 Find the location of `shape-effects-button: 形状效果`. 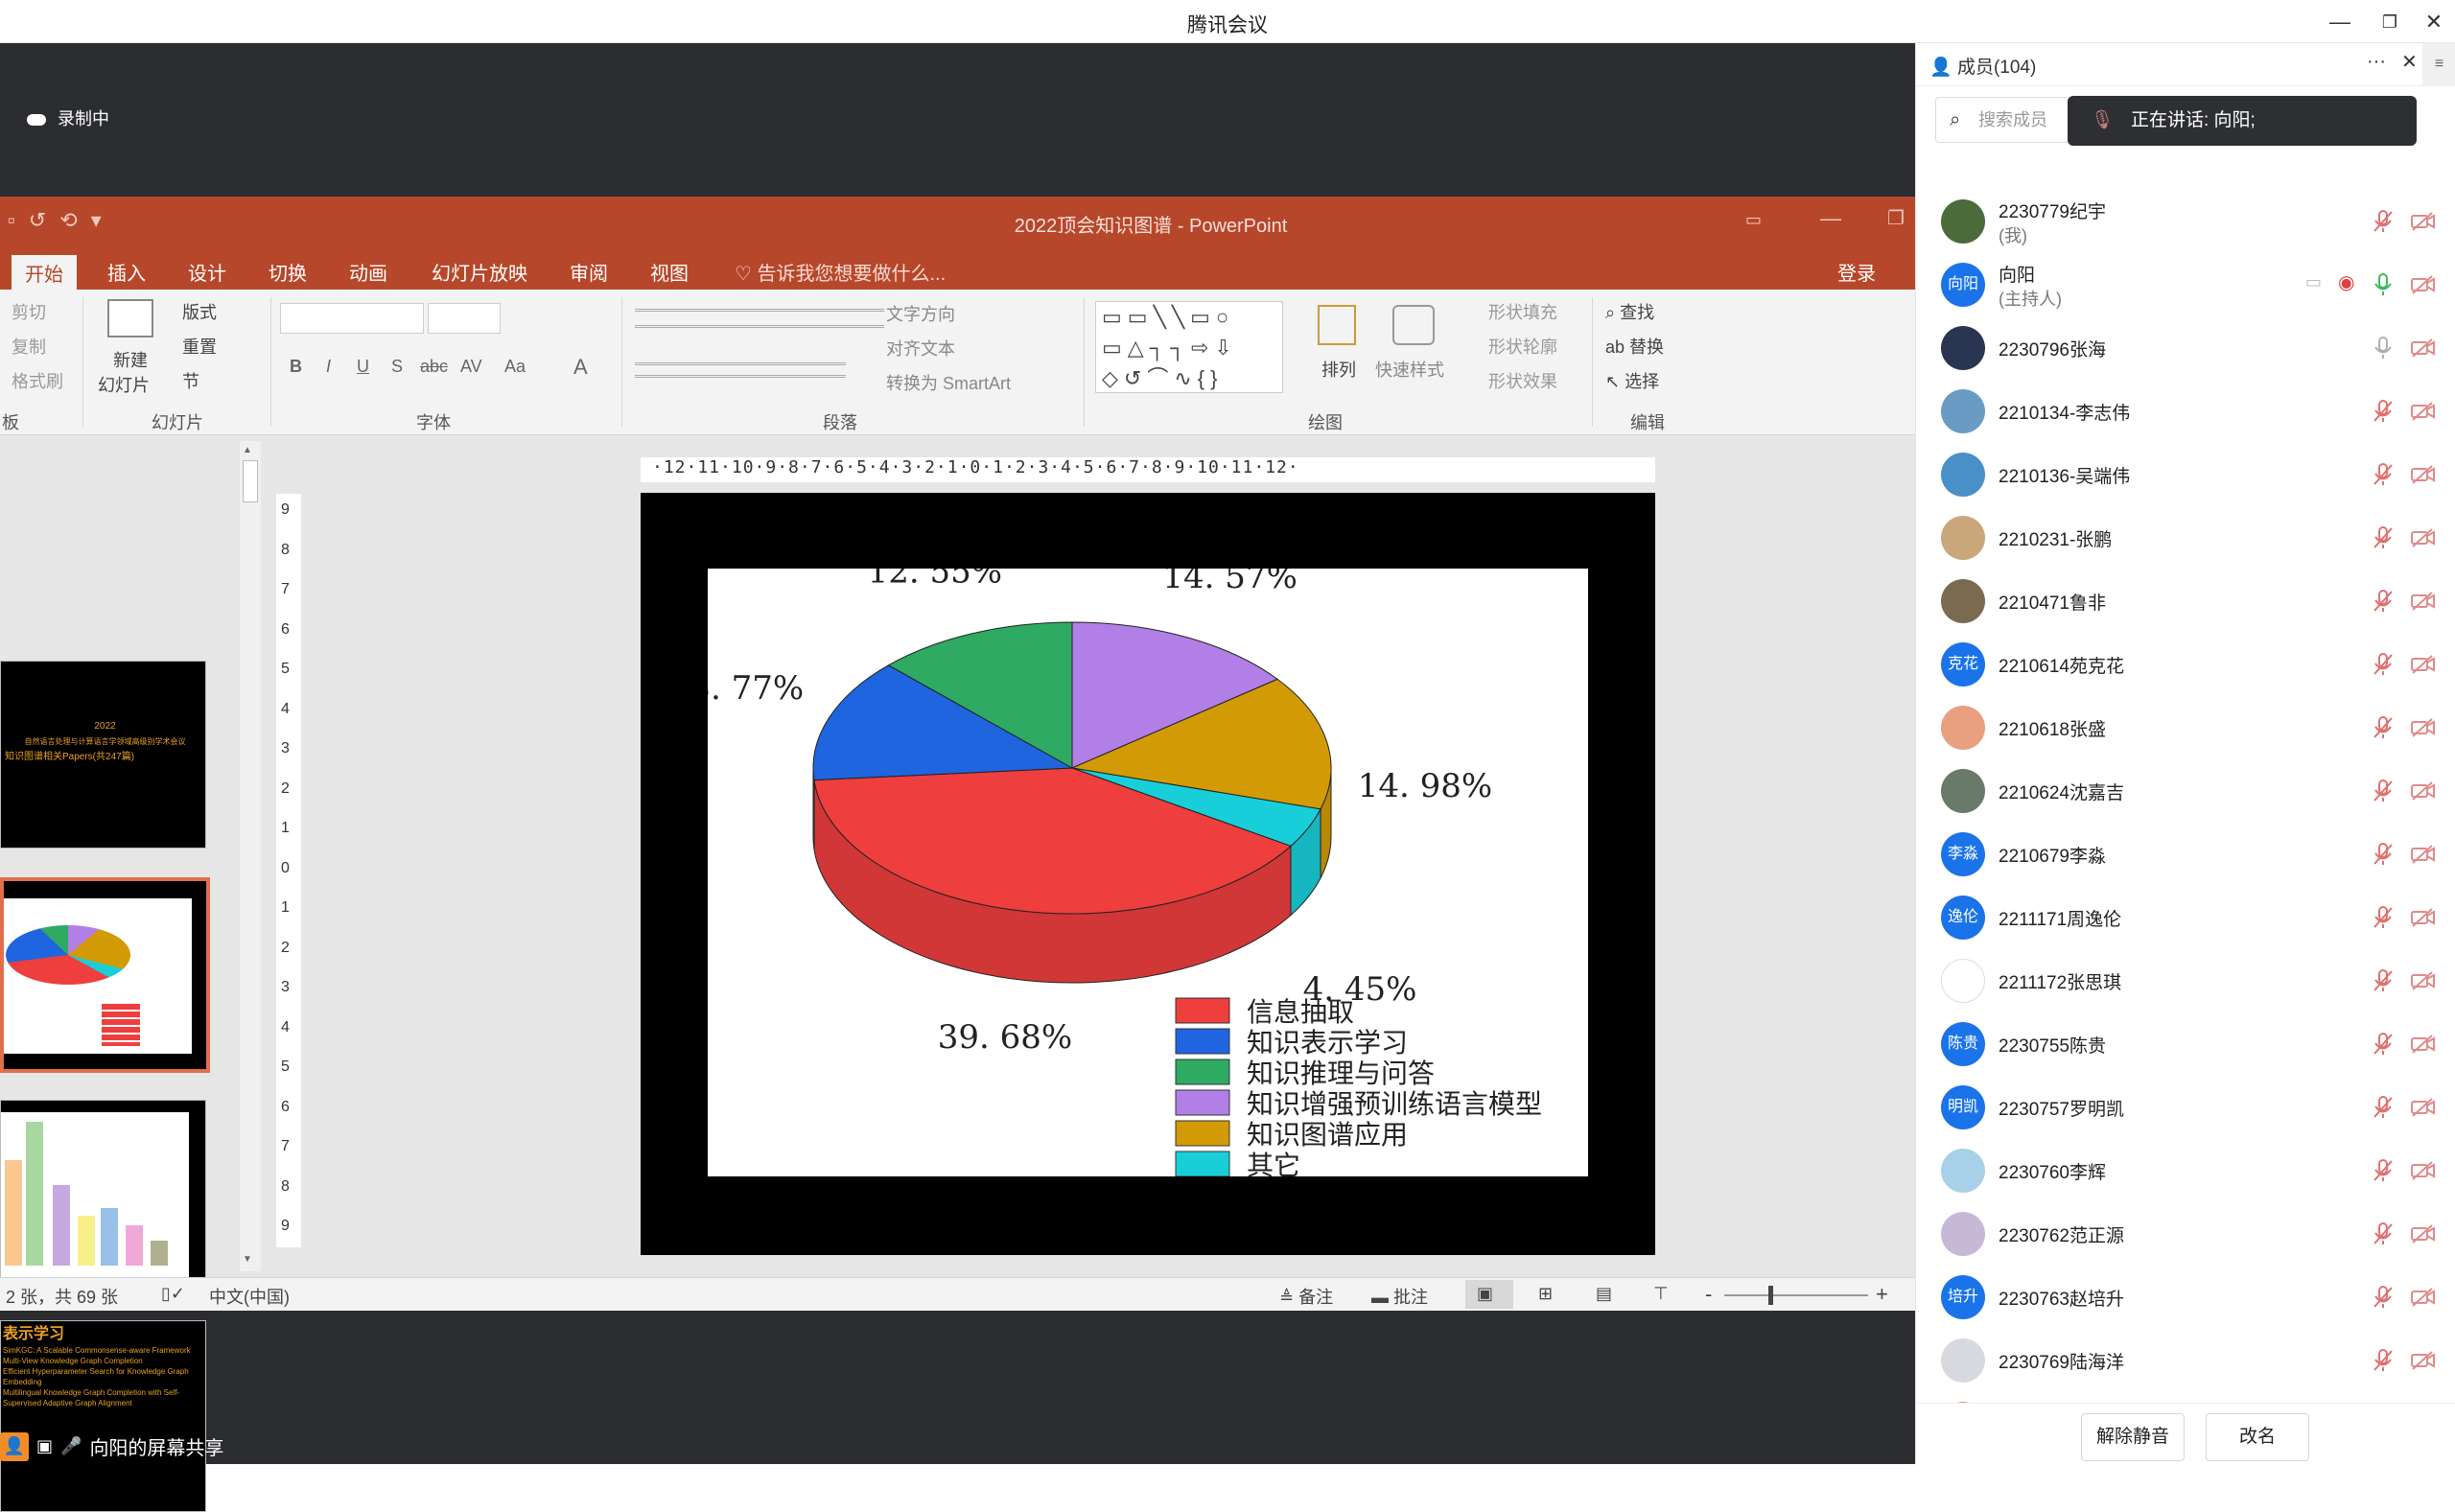

shape-effects-button: 形状效果 is located at coordinates (1522, 380).